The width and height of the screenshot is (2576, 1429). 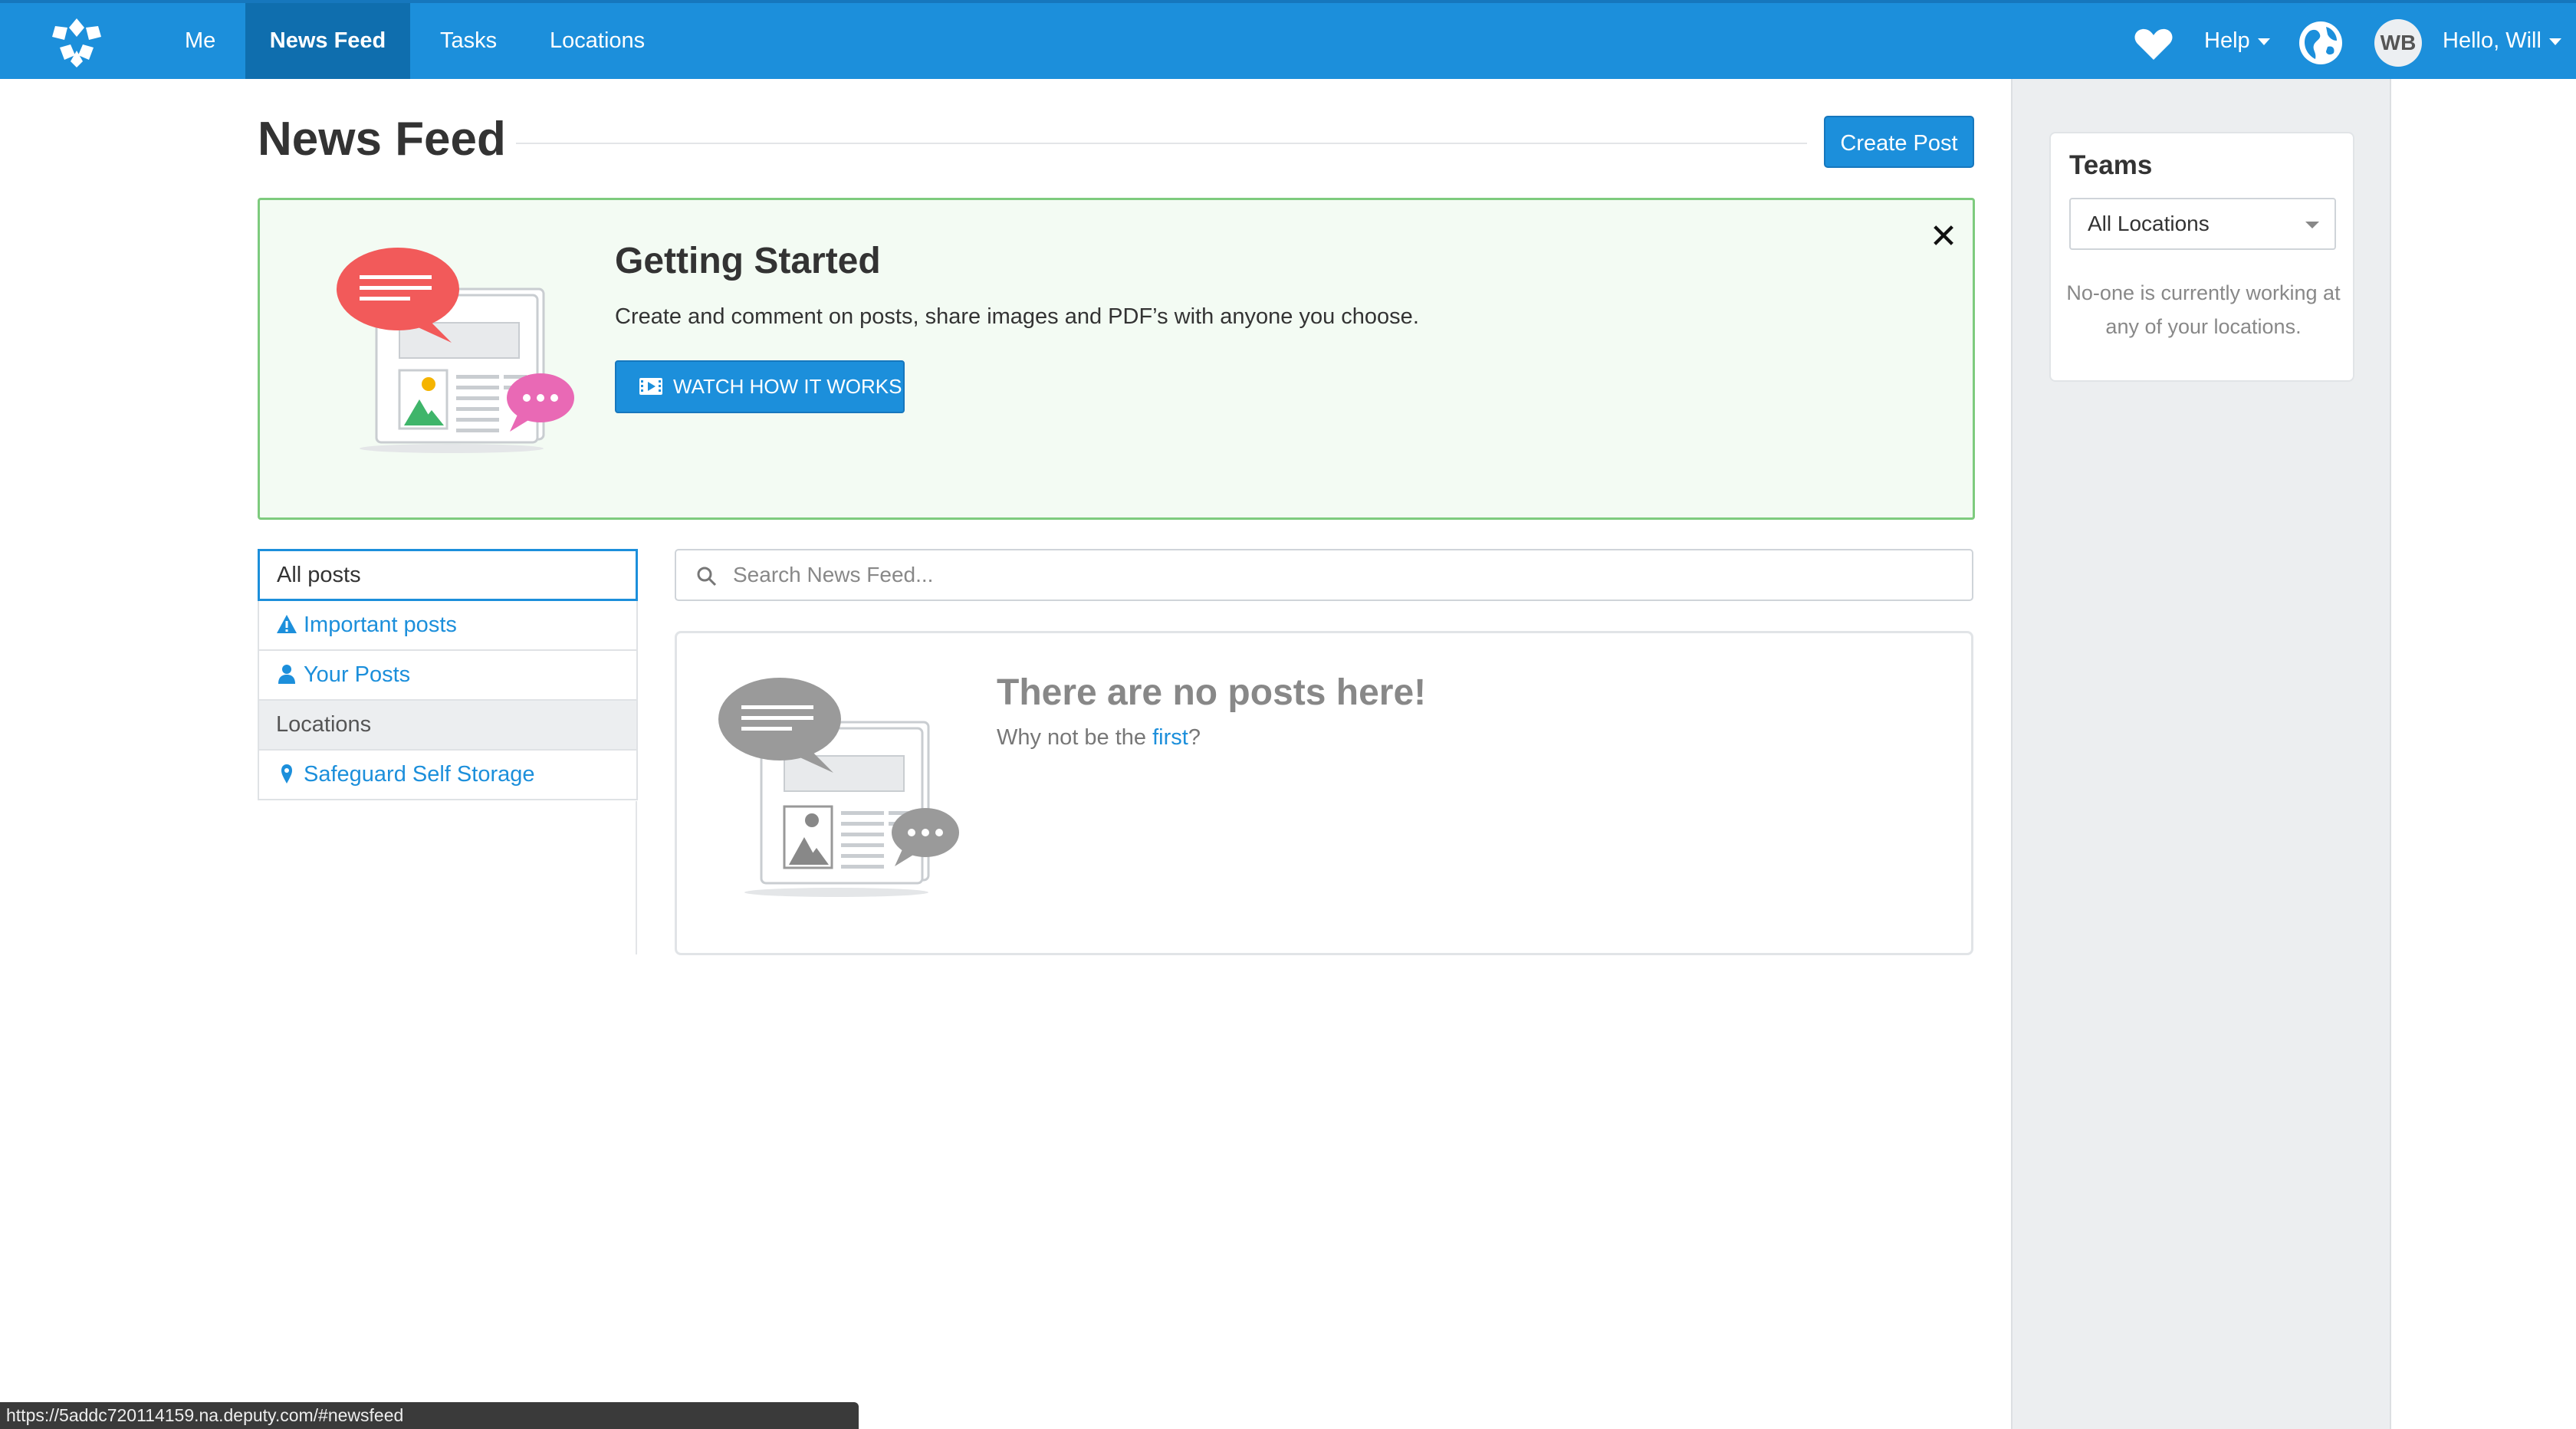 I want to click on greeting-label: Hello, Will, so click(x=2492, y=40).